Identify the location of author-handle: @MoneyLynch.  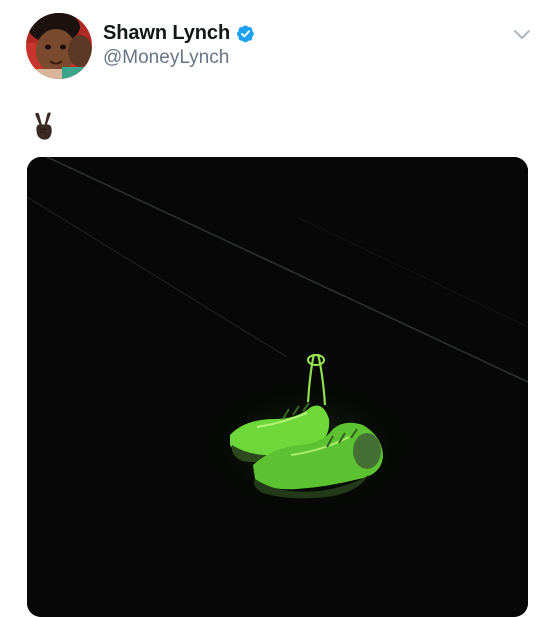
(179, 58).